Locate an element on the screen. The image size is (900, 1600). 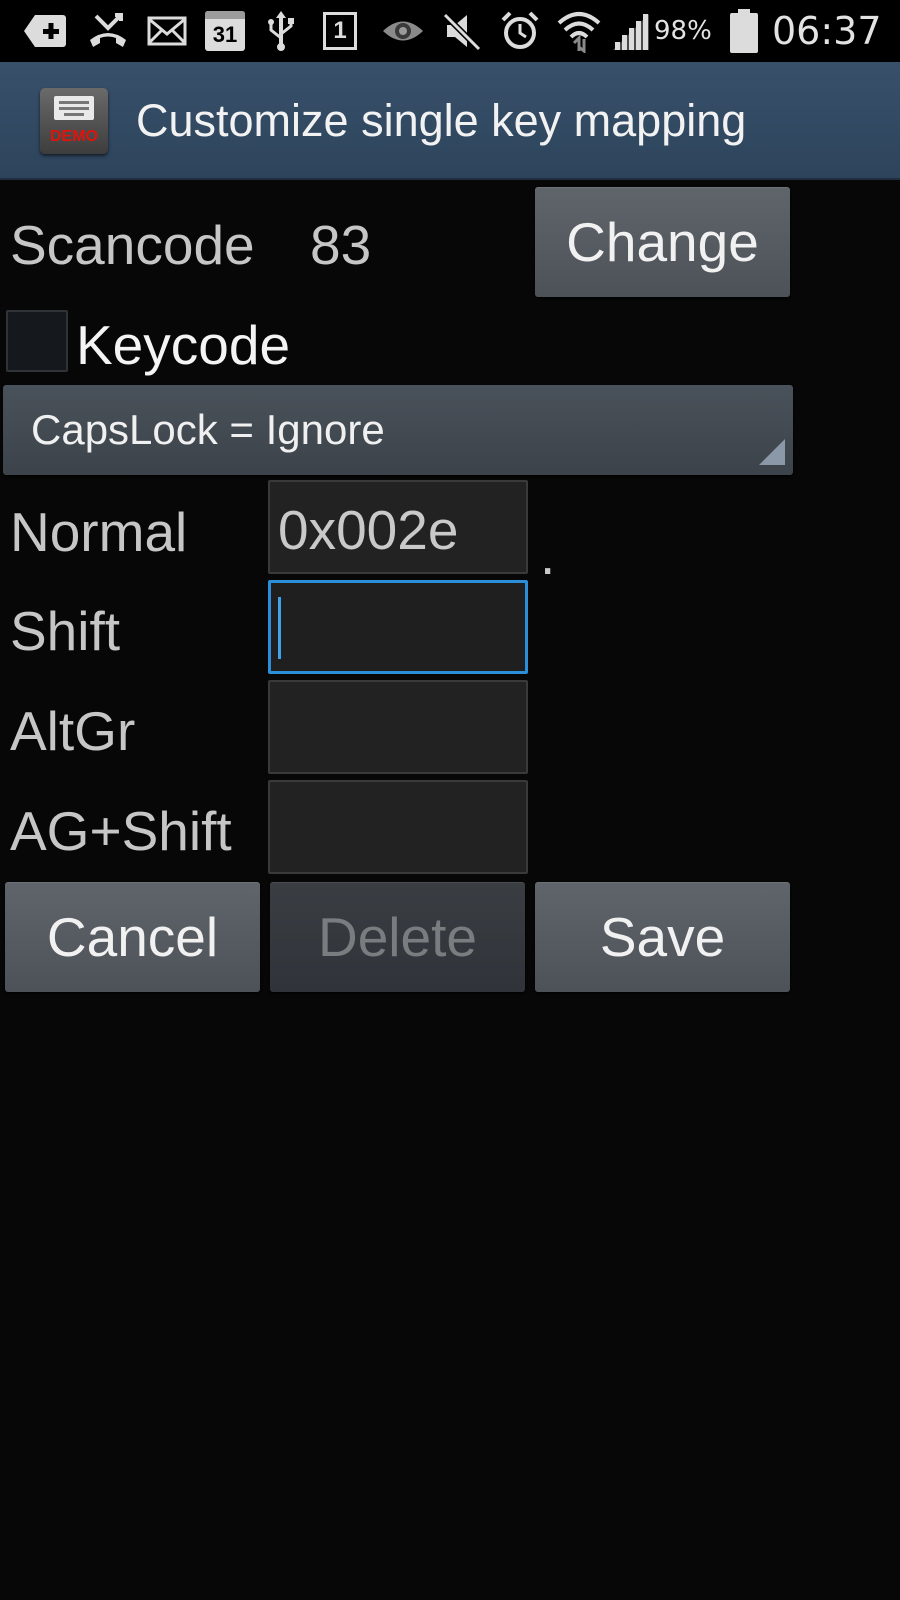
eye-icon is located at coordinates (403, 31).